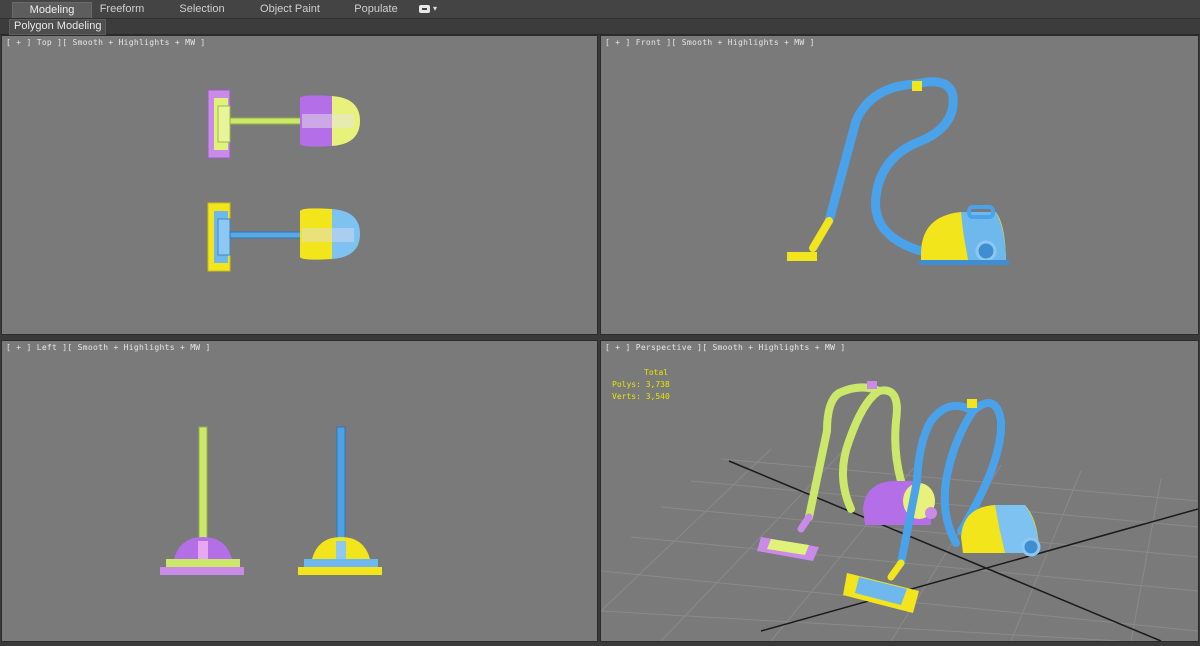 The height and width of the screenshot is (646, 1200). I want to click on stats-polys-value: 3,738, so click(657, 384).